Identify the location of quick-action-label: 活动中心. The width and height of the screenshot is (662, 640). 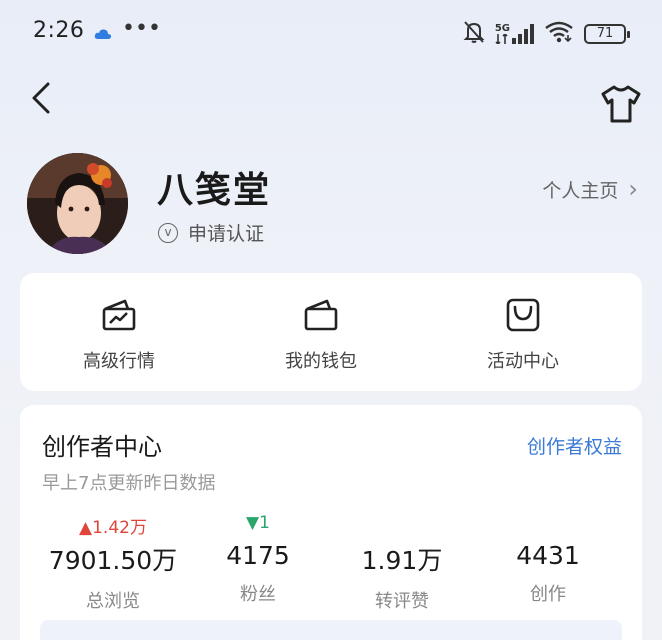
(523, 361).